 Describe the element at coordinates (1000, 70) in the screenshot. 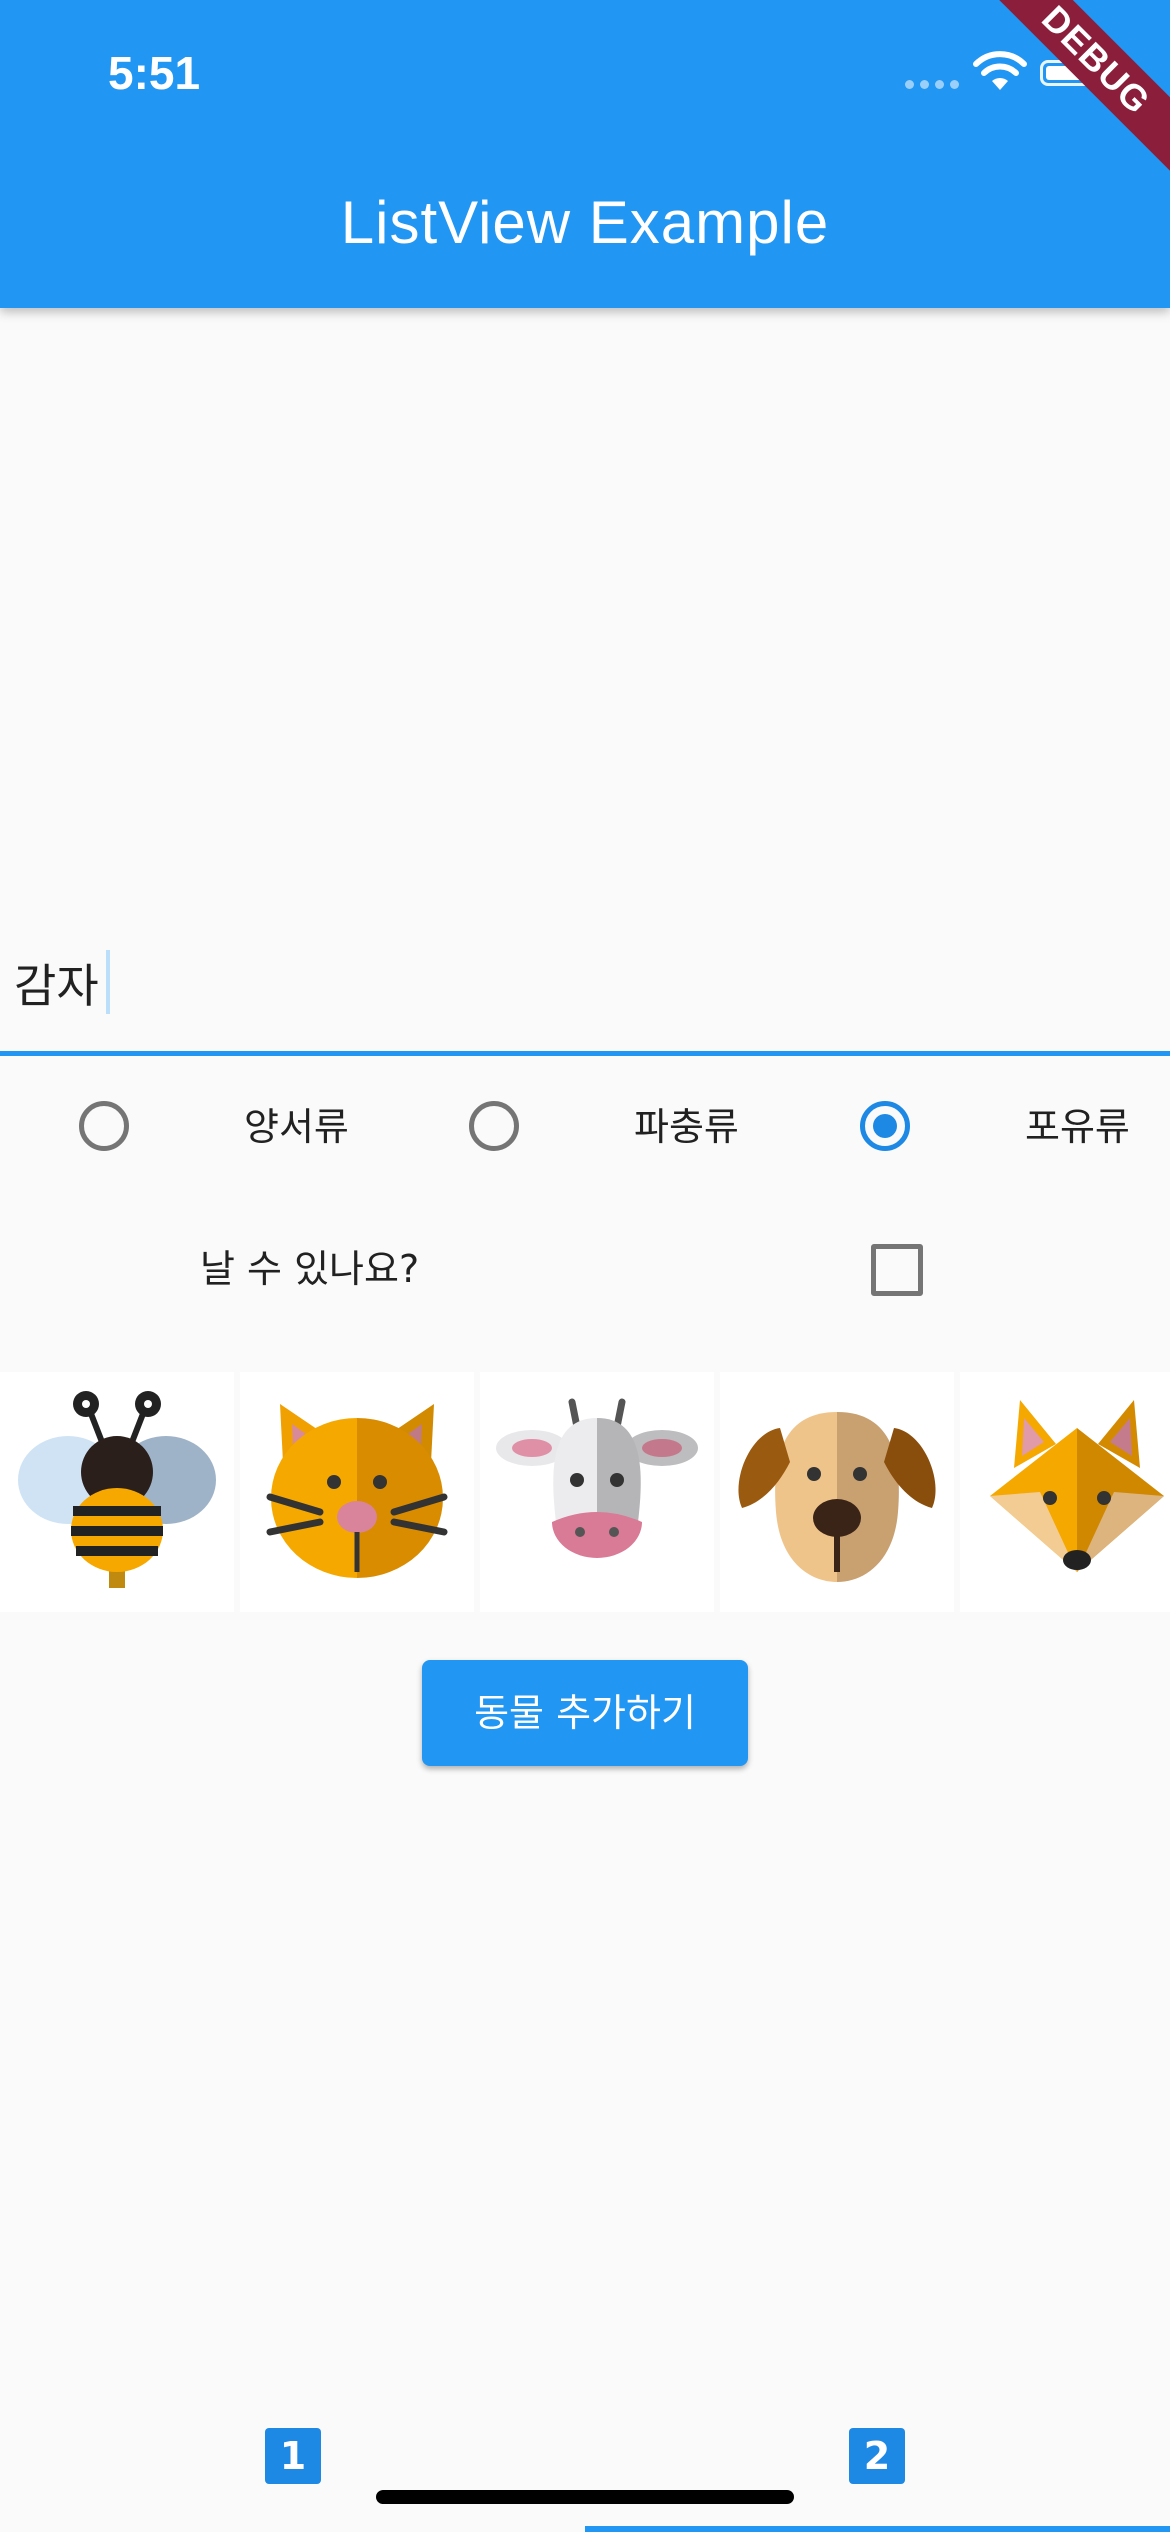

I see `wifi-icon` at that location.